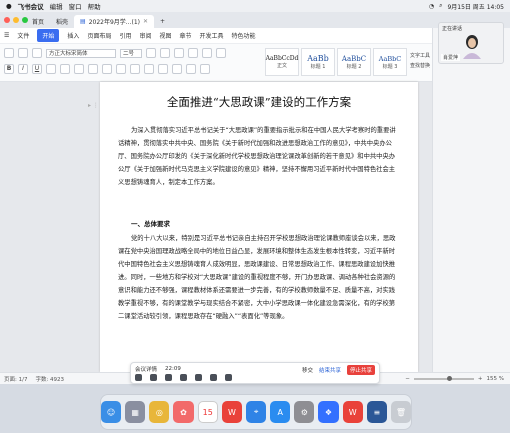 This screenshot has width=510, height=433. What do you see at coordinates (431, 6) in the screenshot?
I see `wifi-icon: ◔` at bounding box center [431, 6].